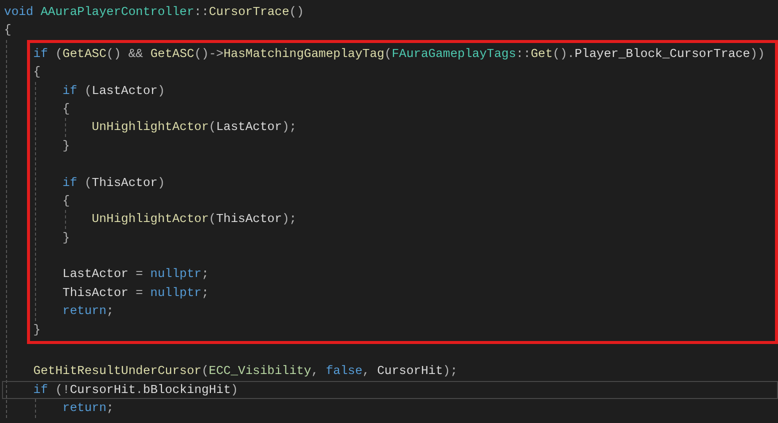 This screenshot has height=423, width=778. What do you see at coordinates (195, 127) in the screenshot?
I see `code-line: UnHighlightActor(LastActor);` at bounding box center [195, 127].